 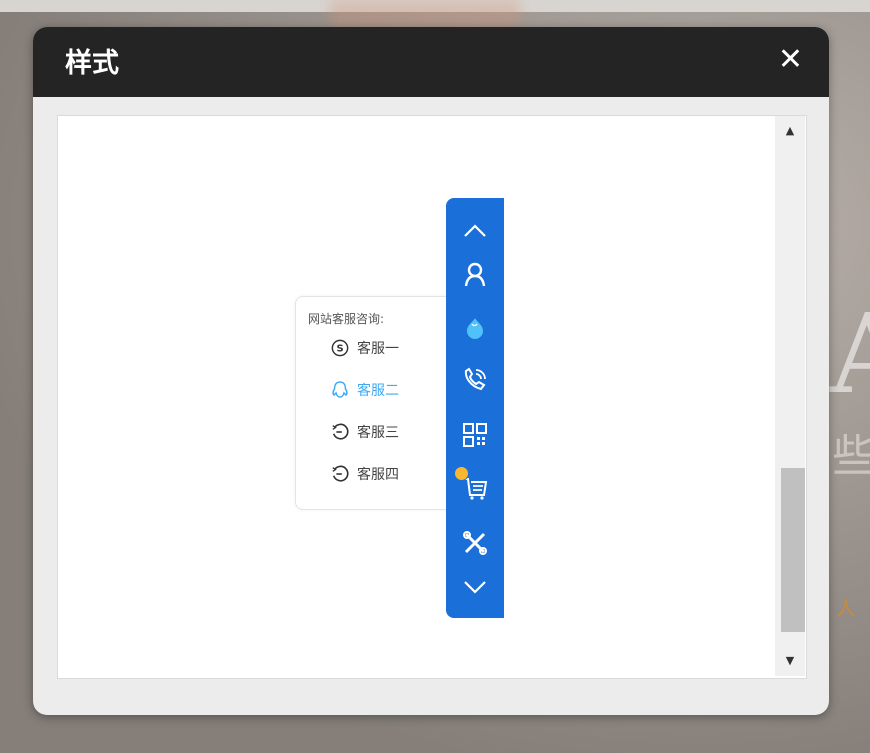 What do you see at coordinates (475, 408) in the screenshot?
I see `floating-sidebar` at bounding box center [475, 408].